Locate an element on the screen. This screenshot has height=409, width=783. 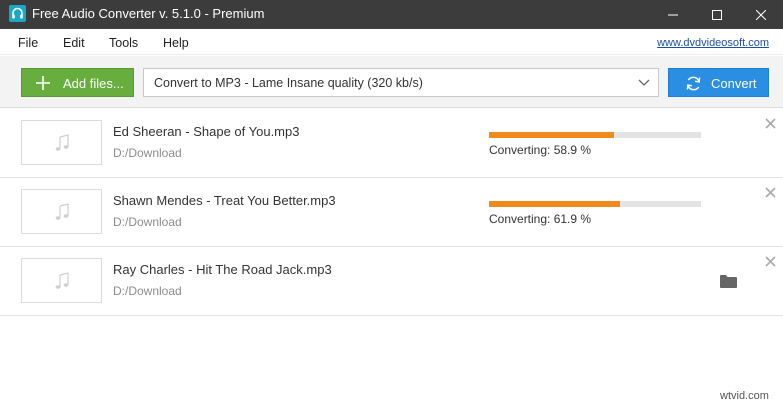
conversion-status: Converting: 58.9 % is located at coordinates (540, 150).